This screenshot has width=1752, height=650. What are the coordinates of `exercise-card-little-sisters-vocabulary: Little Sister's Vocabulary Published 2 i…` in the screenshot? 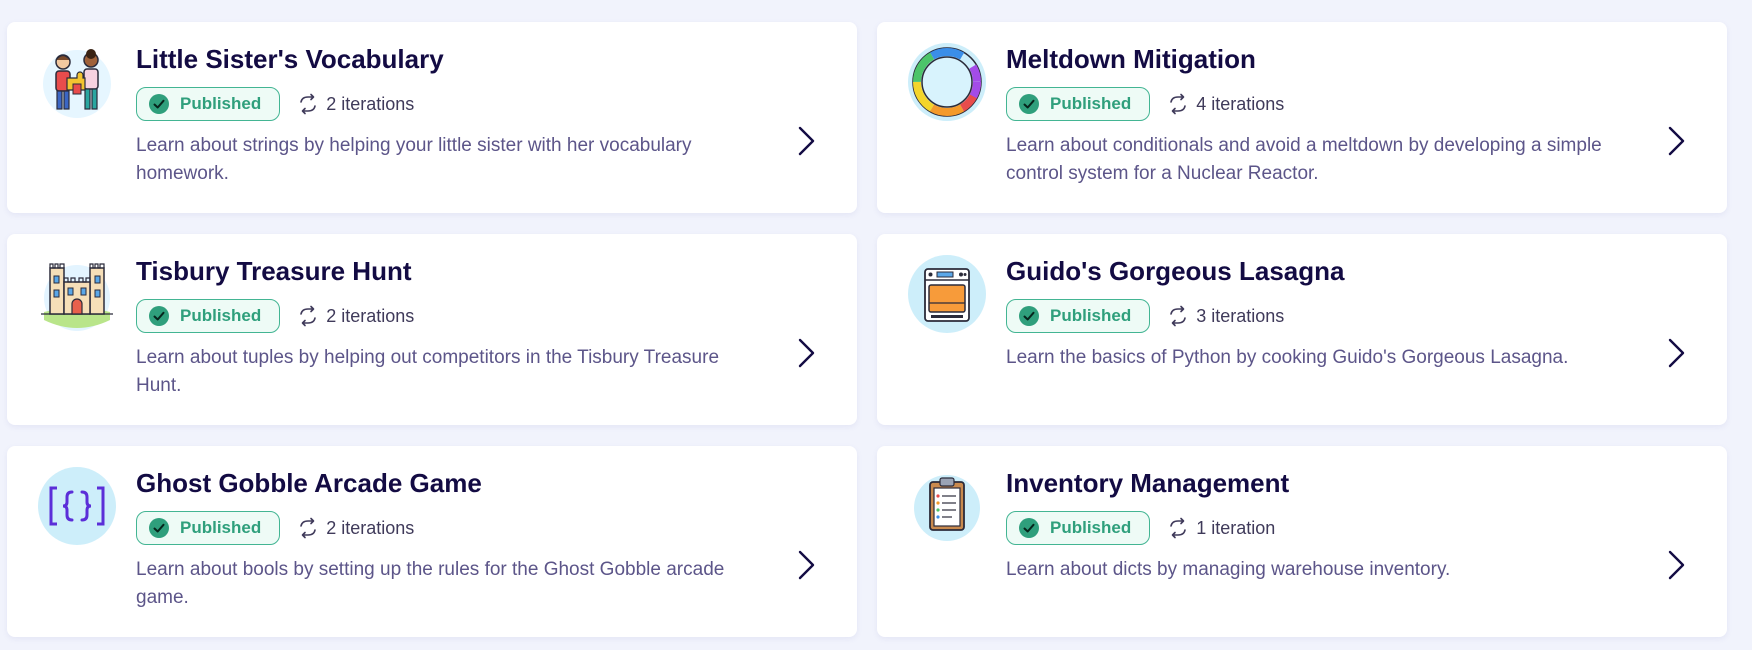 It's located at (432, 117).